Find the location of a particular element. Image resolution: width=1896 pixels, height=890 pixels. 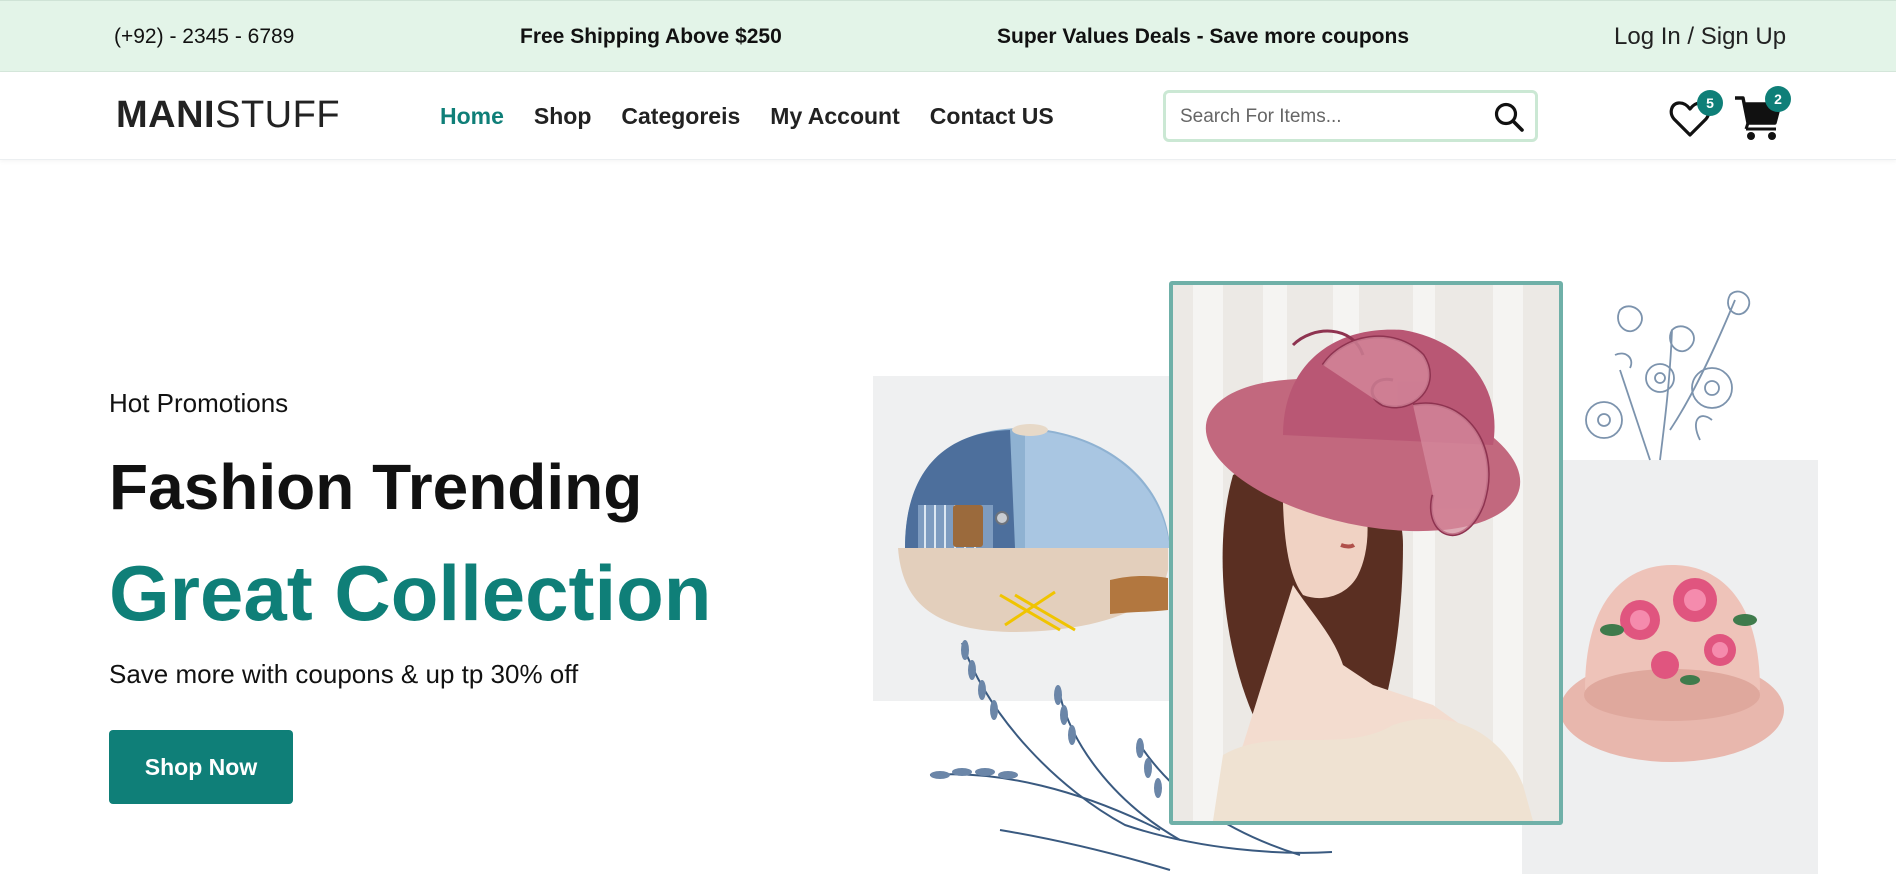

model-photo-frame is located at coordinates (1366, 553).